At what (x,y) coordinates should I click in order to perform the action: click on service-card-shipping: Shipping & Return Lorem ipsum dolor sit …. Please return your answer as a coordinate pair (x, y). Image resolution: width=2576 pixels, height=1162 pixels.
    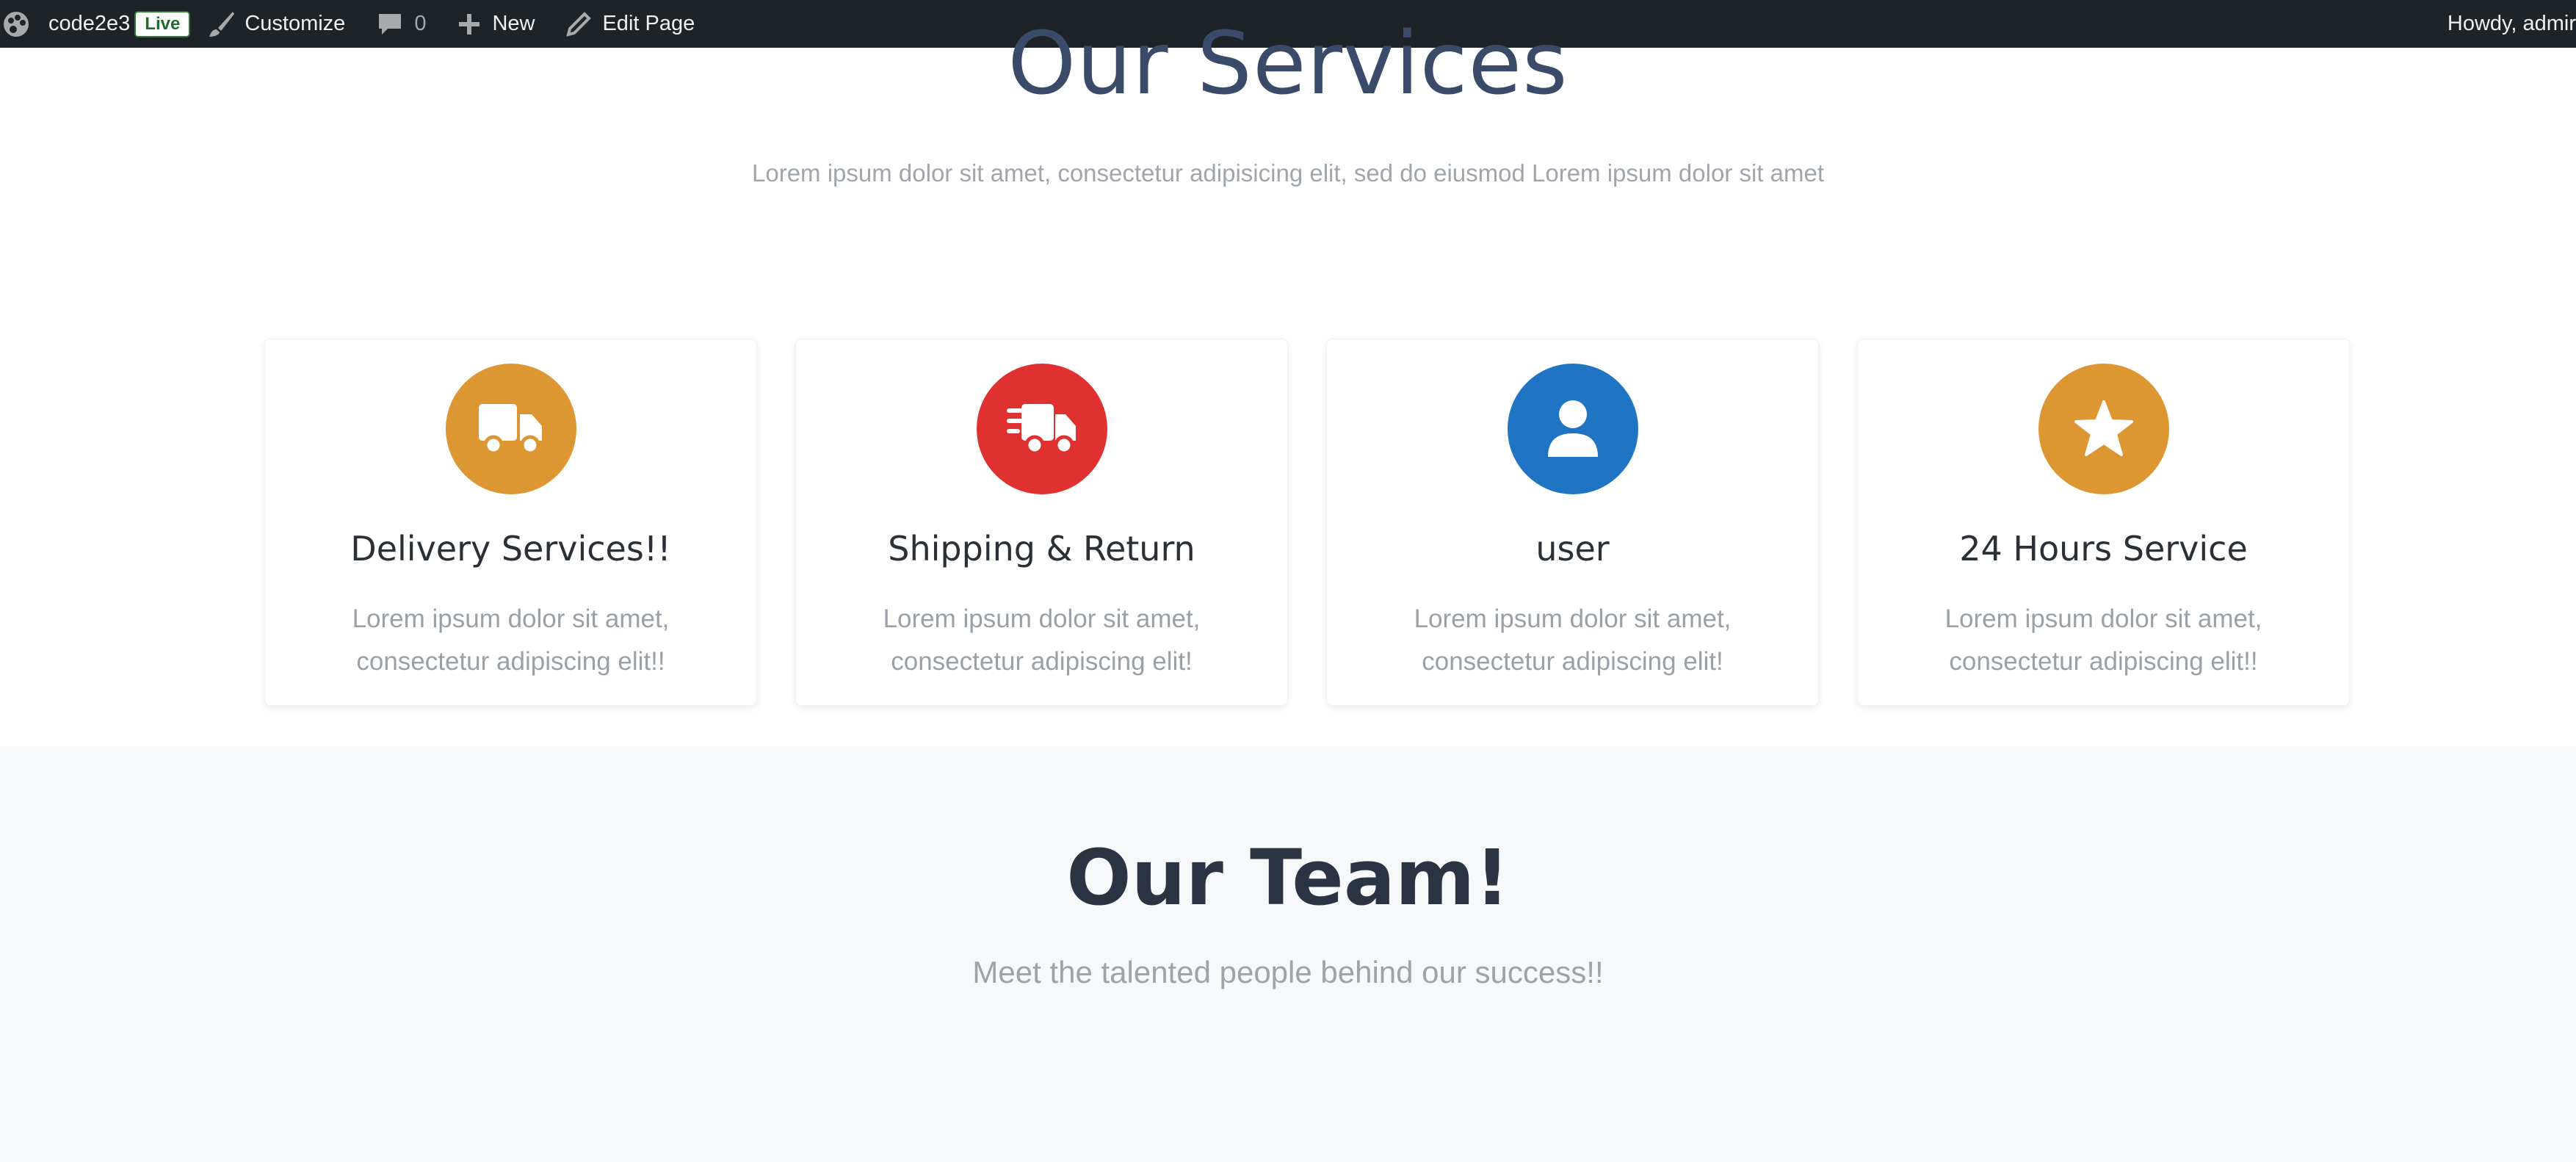
    Looking at the image, I should click on (1041, 523).